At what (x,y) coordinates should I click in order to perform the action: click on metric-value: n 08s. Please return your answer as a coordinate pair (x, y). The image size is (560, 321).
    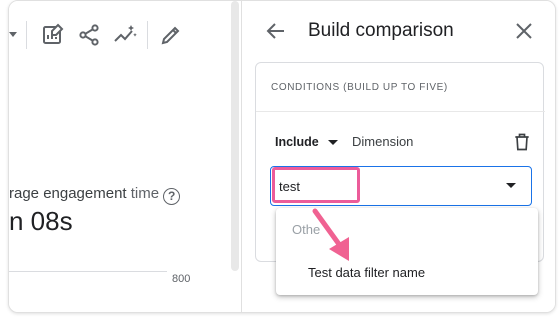
    Looking at the image, I should click on (41, 221).